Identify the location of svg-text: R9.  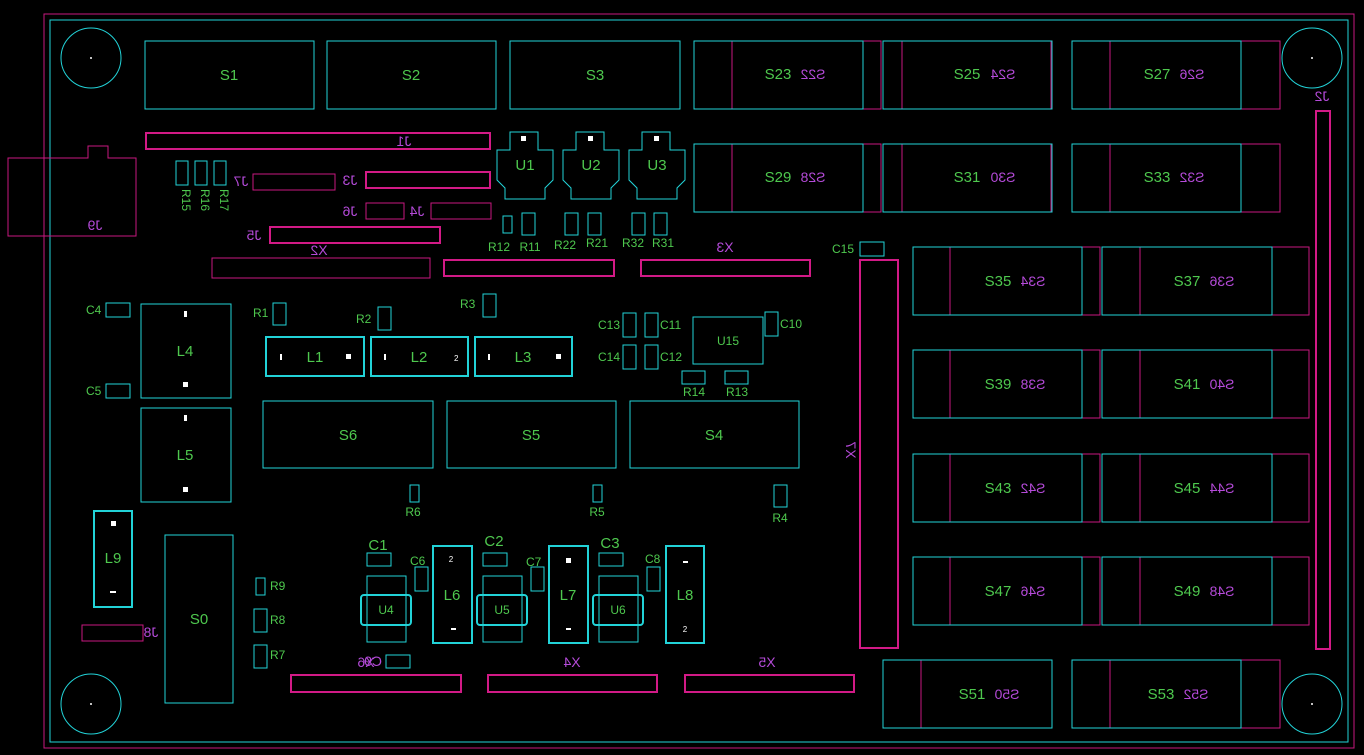
(278, 586).